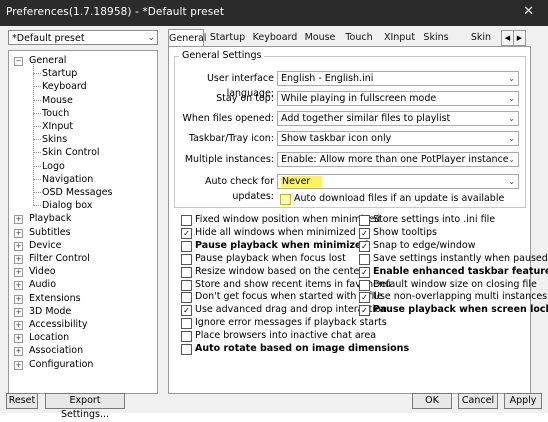 This screenshot has width=548, height=422. What do you see at coordinates (186, 349) in the screenshot?
I see `checkbox-auto-rotate-based-on-image-dimensions` at bounding box center [186, 349].